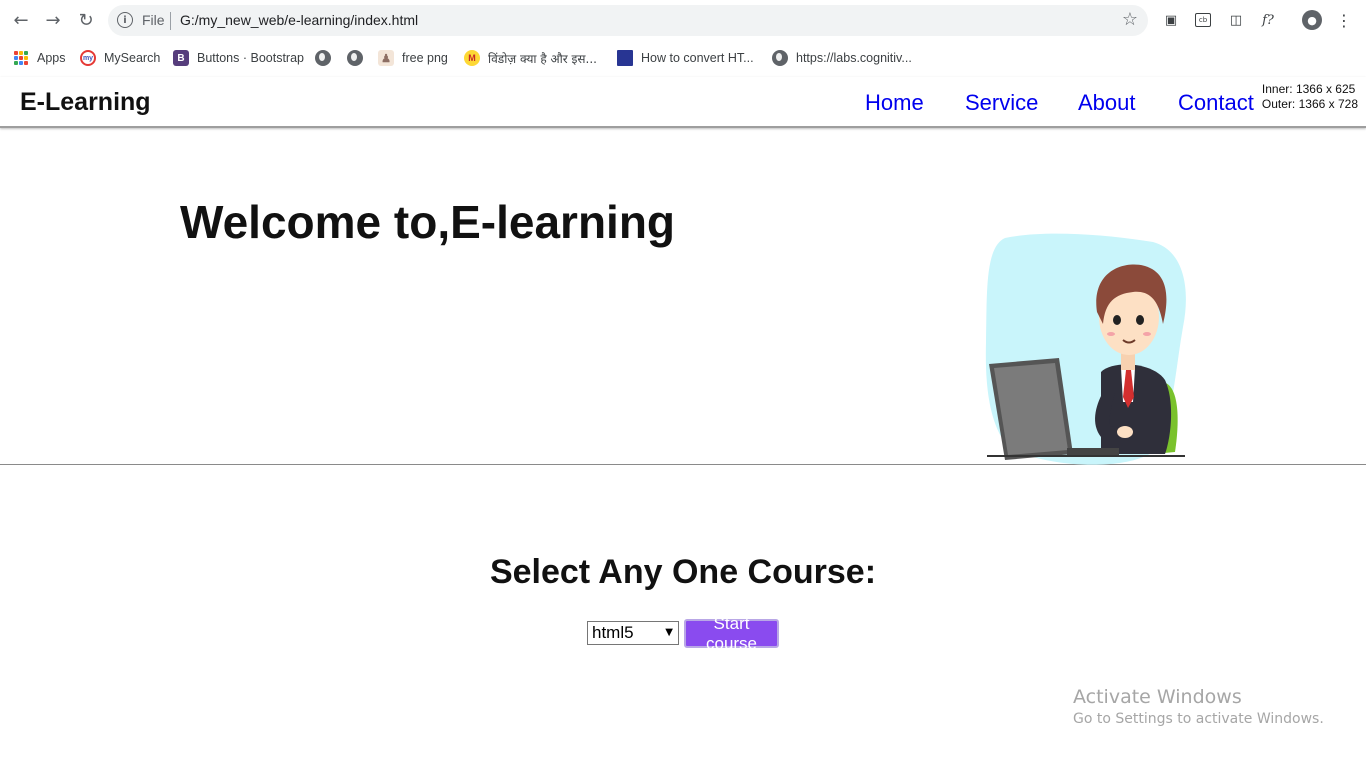 This screenshot has height=768, width=1366. What do you see at coordinates (53, 20) in the screenshot?
I see `forward-arrow-icon: →` at bounding box center [53, 20].